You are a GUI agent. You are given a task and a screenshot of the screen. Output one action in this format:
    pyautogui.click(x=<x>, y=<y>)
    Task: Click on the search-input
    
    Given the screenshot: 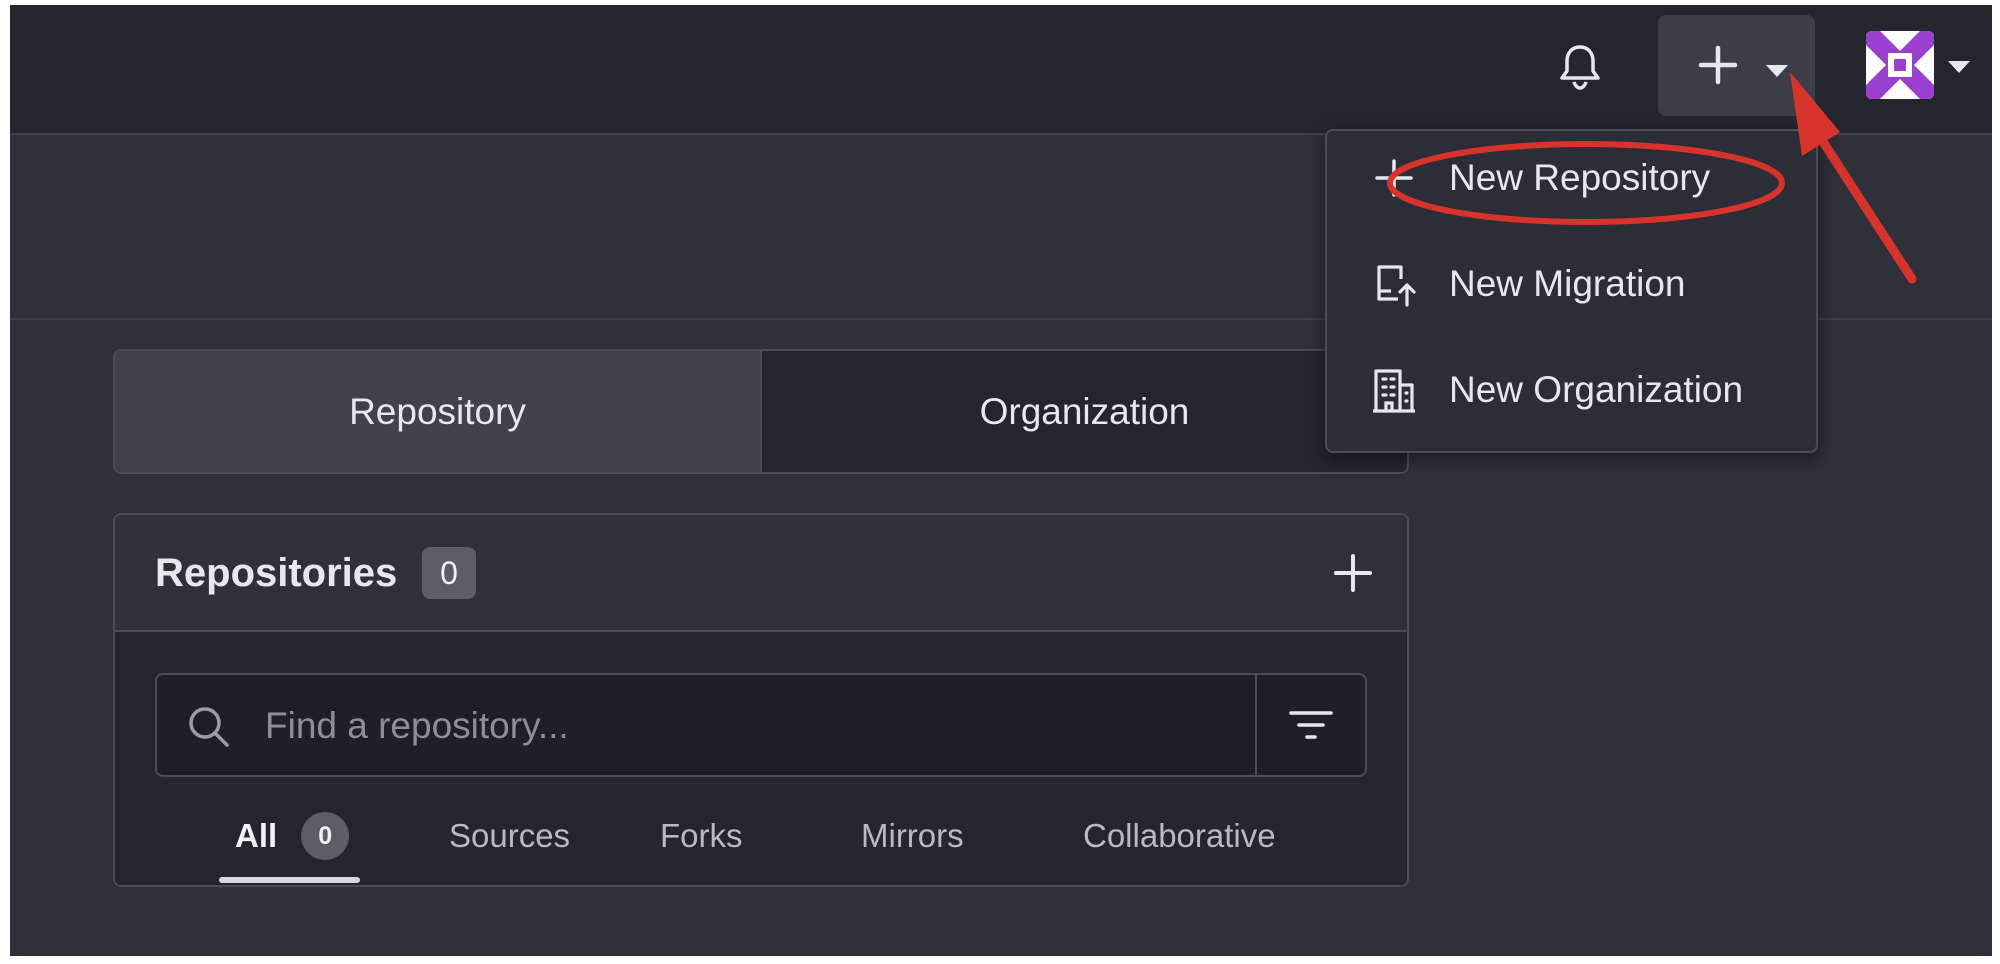 What is the action you would take?
    pyautogui.click(x=754, y=726)
    